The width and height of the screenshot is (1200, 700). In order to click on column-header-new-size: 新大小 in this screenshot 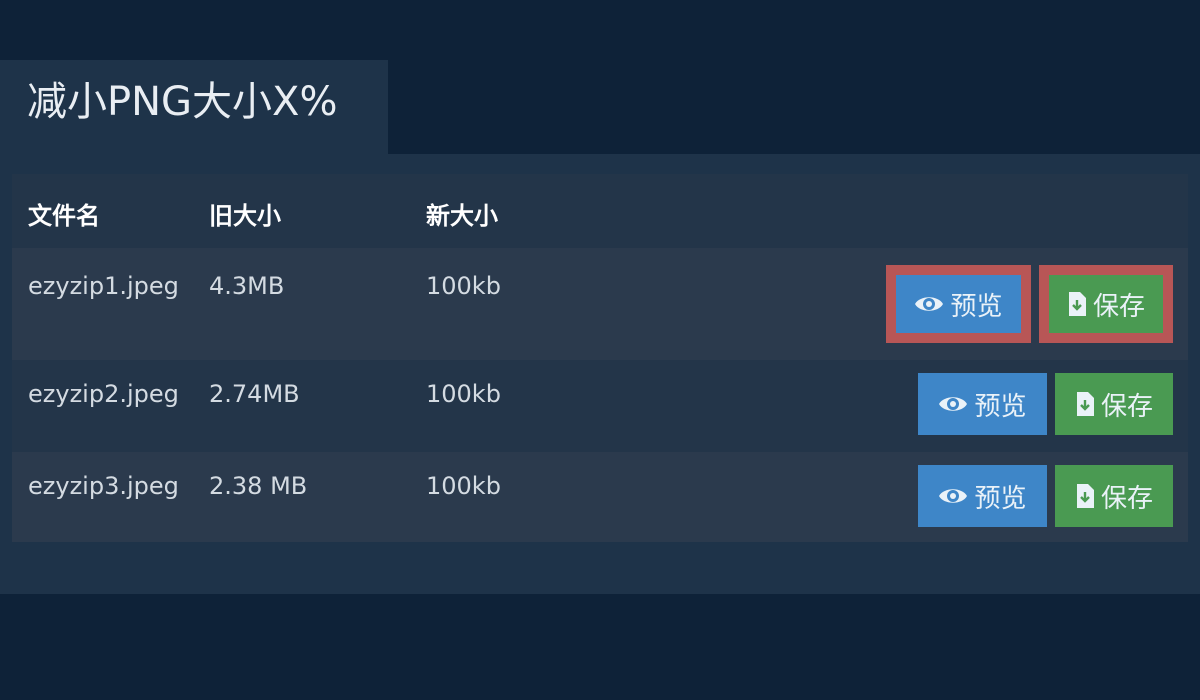, I will do `click(462, 216)`.